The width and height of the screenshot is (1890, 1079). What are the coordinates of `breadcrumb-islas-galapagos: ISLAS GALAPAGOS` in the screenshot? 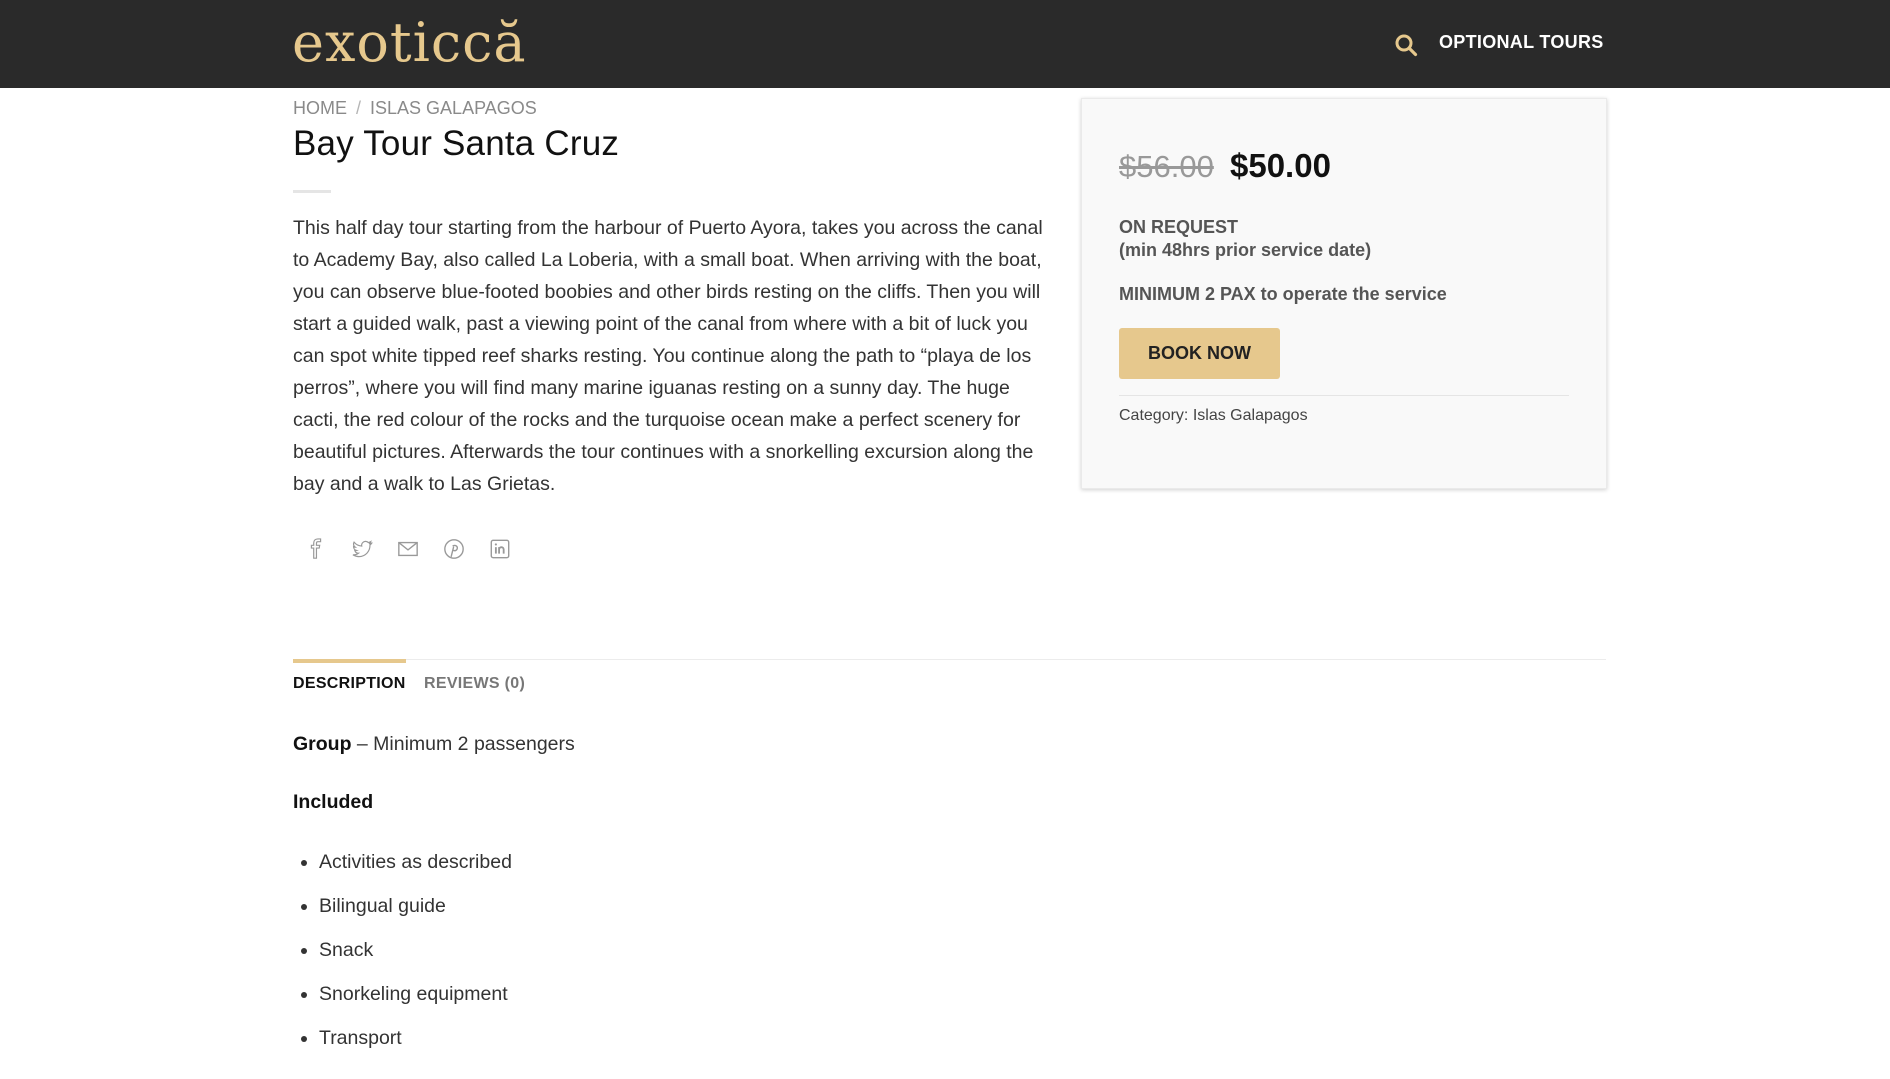 It's located at (453, 108).